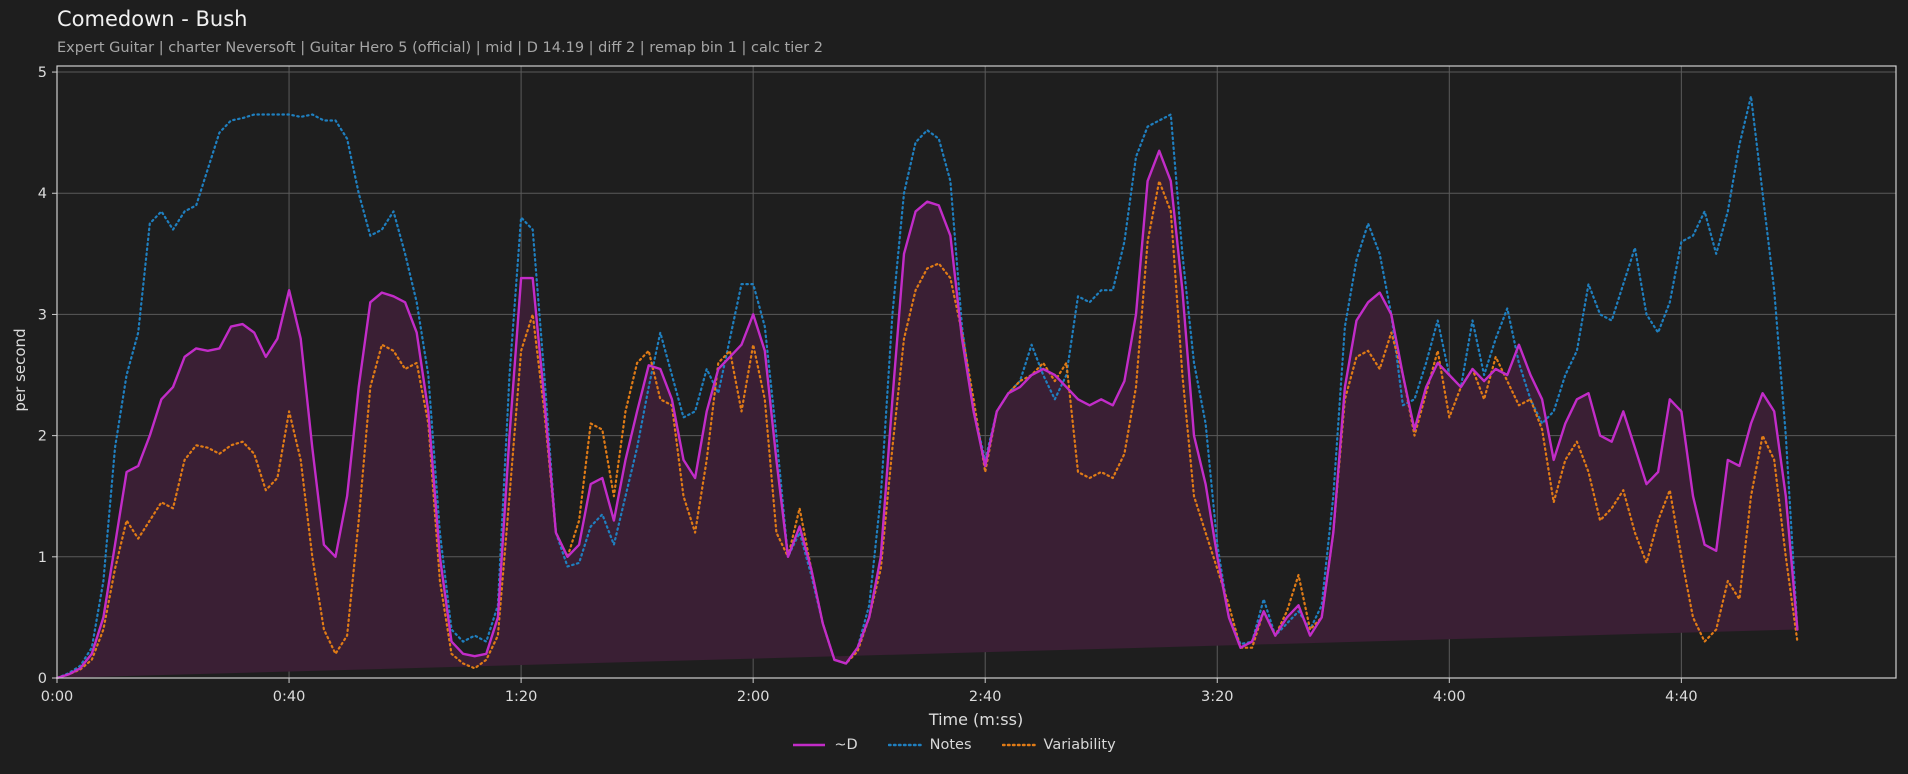 Image resolution: width=1908 pixels, height=774 pixels. What do you see at coordinates (950, 745) in the screenshot?
I see `legend-label-notes: Notes` at bounding box center [950, 745].